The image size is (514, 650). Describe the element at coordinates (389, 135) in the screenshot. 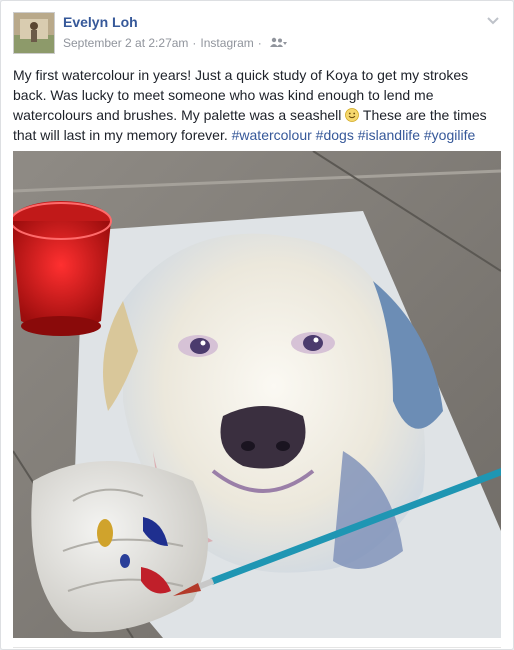

I see `hashtag-islandlife: #islandlife` at that location.